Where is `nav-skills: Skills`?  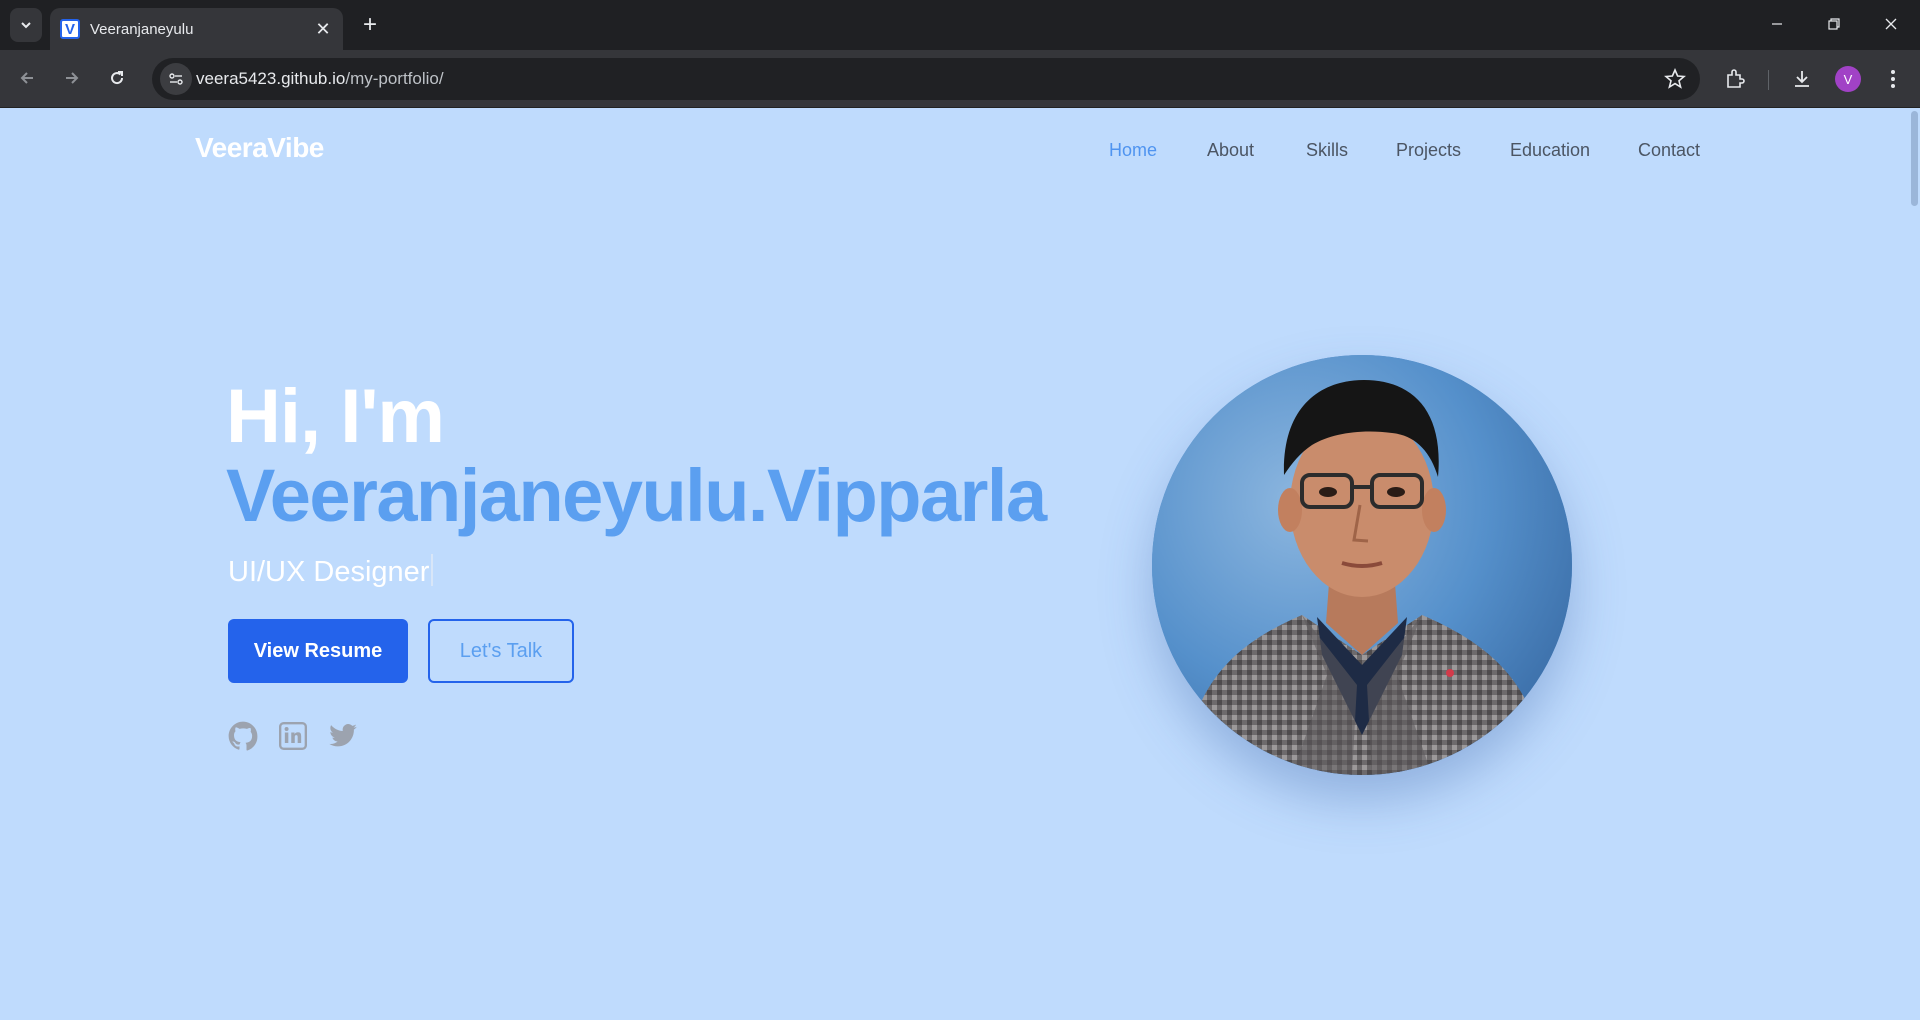
nav-skills: Skills is located at coordinates (1327, 150).